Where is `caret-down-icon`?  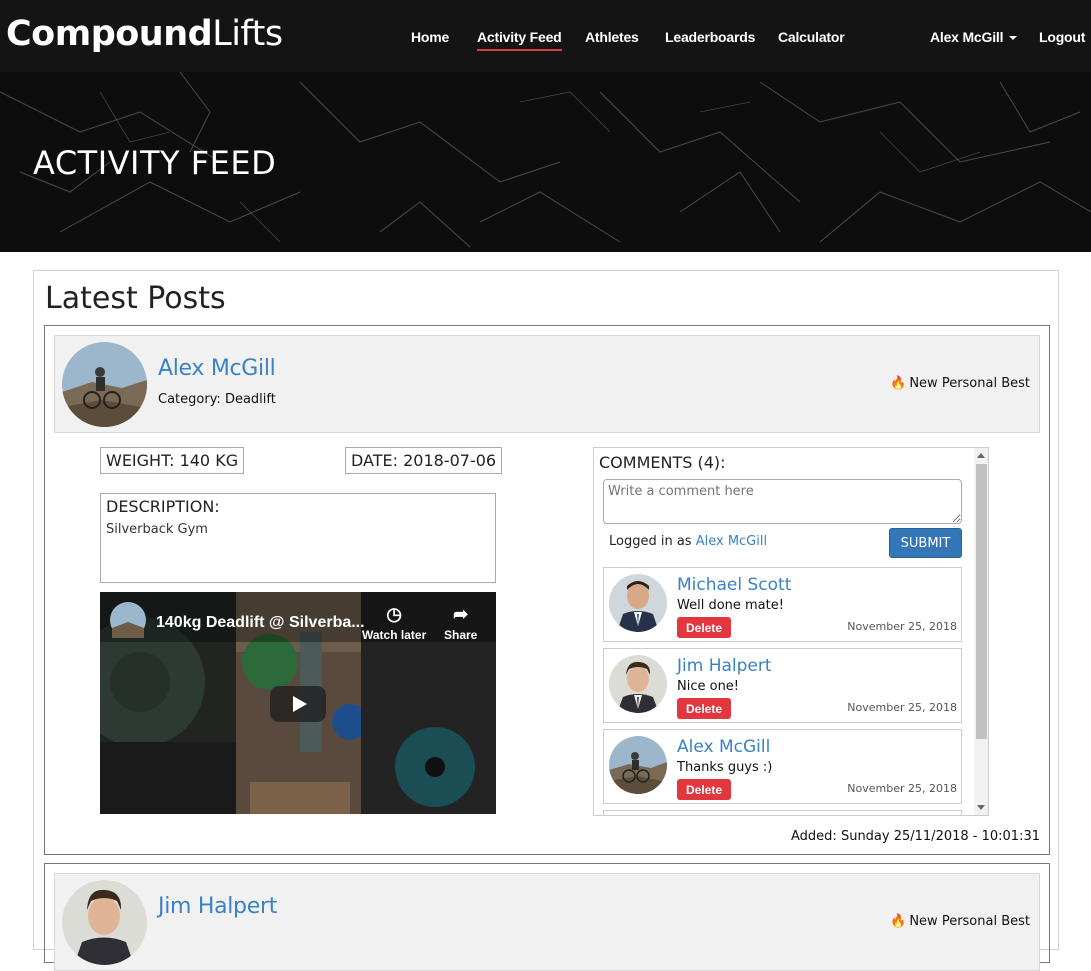 caret-down-icon is located at coordinates (1013, 38).